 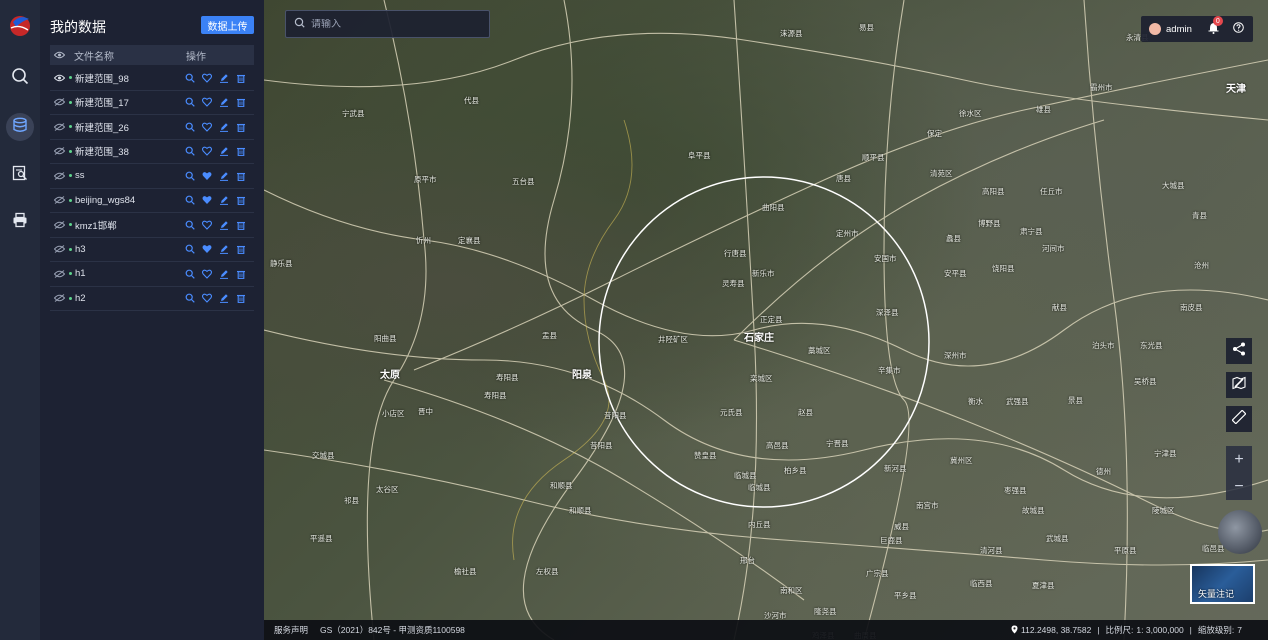 What do you see at coordinates (1222, 584) in the screenshot?
I see `basemap-switcher: 矢量注记` at bounding box center [1222, 584].